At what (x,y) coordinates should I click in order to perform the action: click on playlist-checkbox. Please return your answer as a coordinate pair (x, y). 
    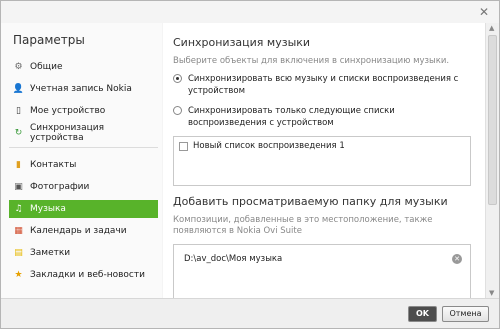
    Looking at the image, I should click on (183, 146).